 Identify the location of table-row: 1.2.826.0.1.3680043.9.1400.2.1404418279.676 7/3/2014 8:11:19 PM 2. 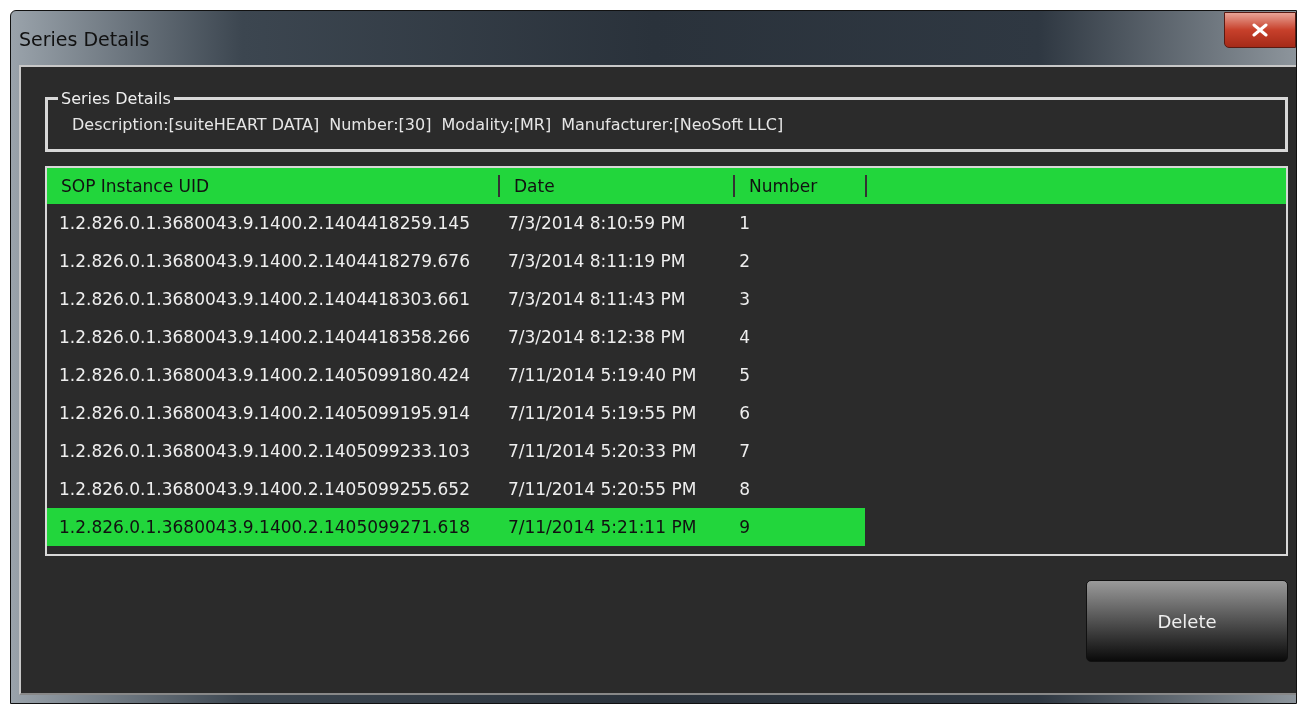
(456, 261).